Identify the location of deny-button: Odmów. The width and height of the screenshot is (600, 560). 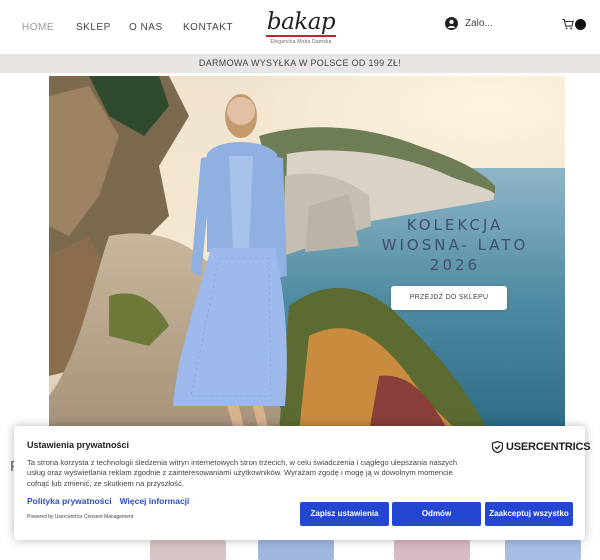
(436, 514).